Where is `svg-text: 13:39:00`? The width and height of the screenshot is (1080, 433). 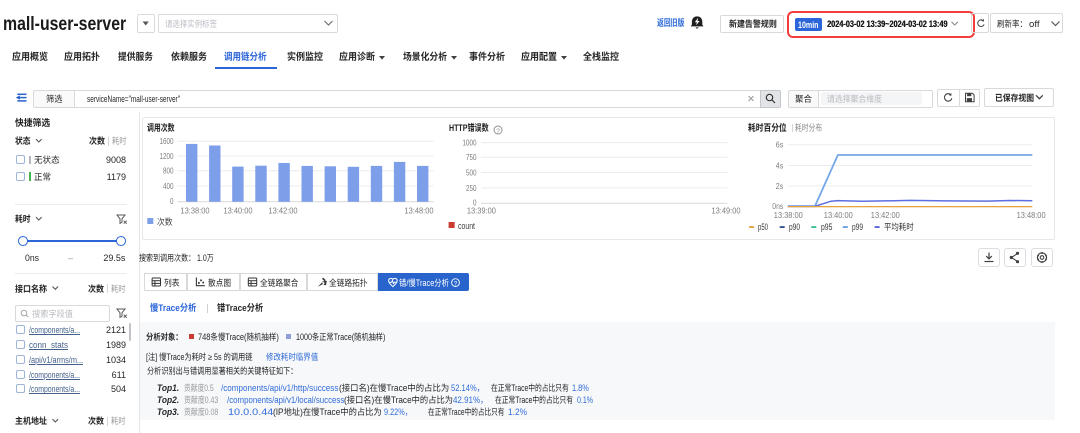 svg-text: 13:39:00 is located at coordinates (481, 211).